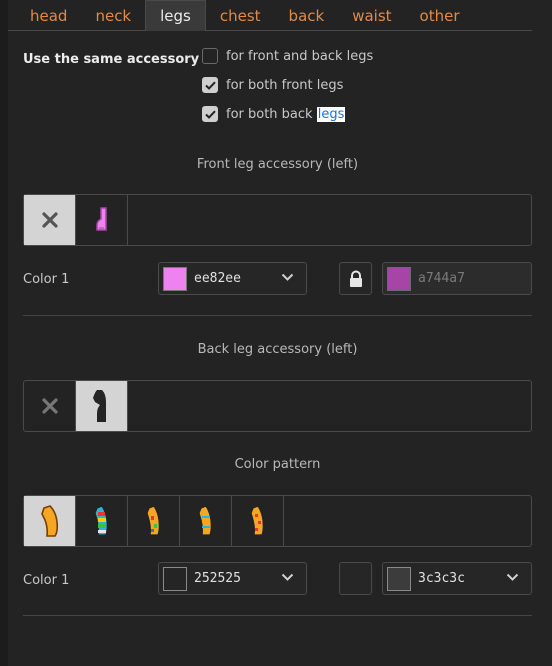 The height and width of the screenshot is (666, 552). I want to click on lock-color-button, so click(355, 278).